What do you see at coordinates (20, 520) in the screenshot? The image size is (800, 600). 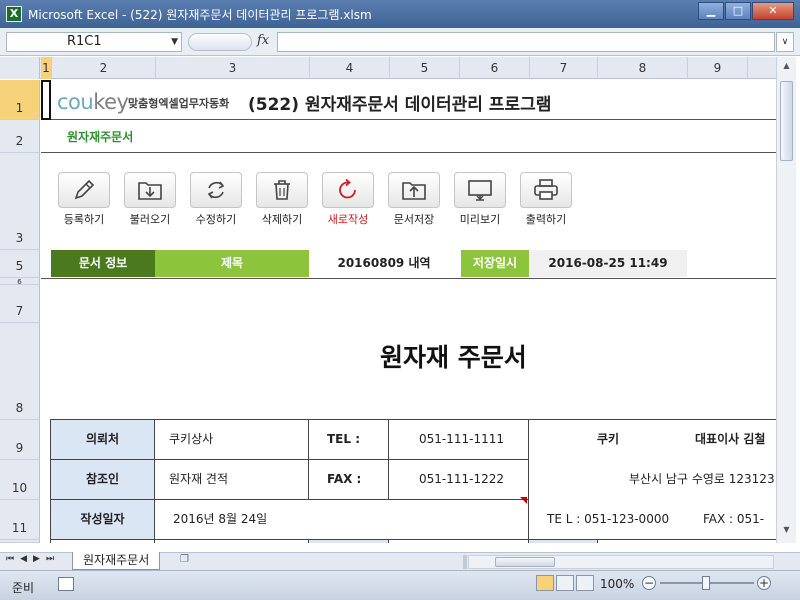 I see `row-header: 11` at bounding box center [20, 520].